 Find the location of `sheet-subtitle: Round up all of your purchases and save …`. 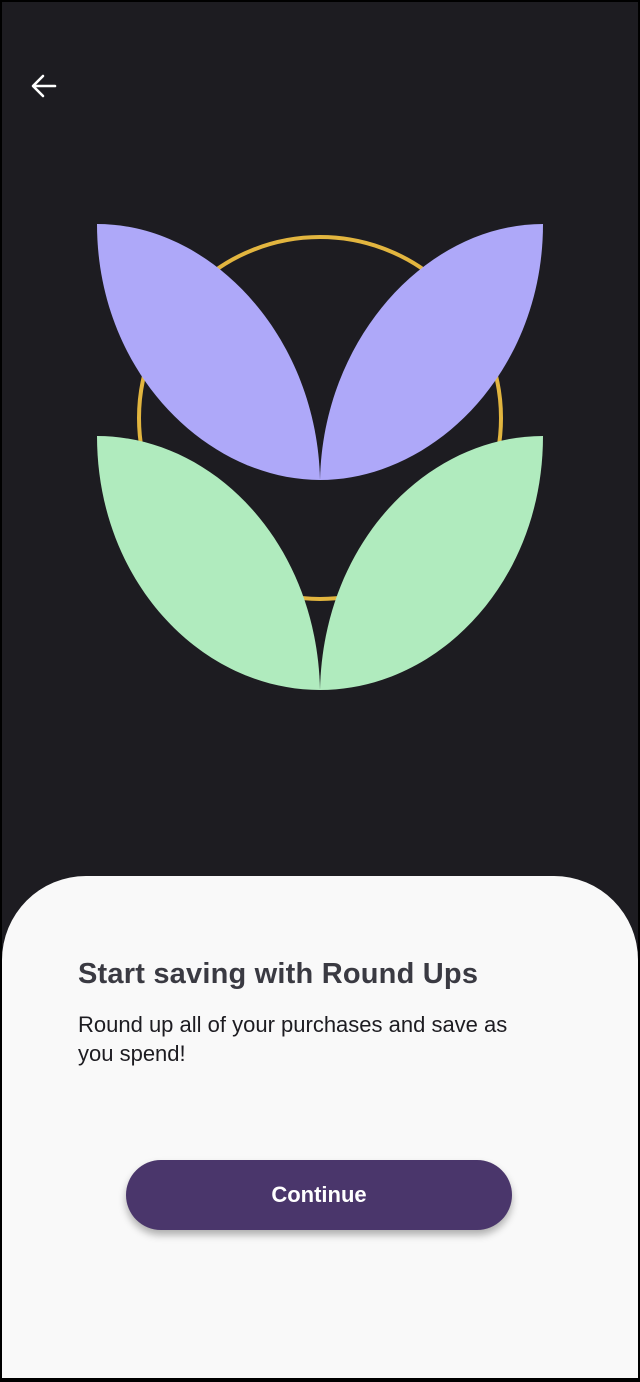

sheet-subtitle: Round up all of your purchases and save … is located at coordinates (293, 1039).